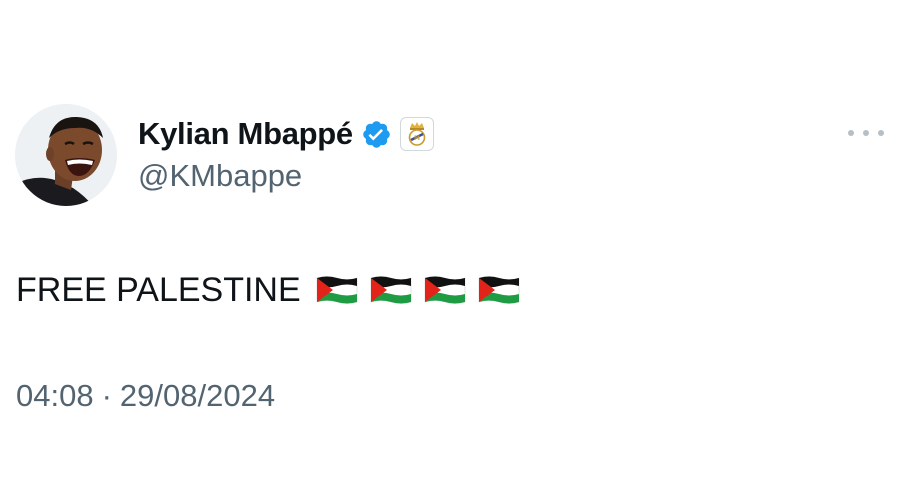  I want to click on tweet-text: FREE PALESTINE, so click(158, 289).